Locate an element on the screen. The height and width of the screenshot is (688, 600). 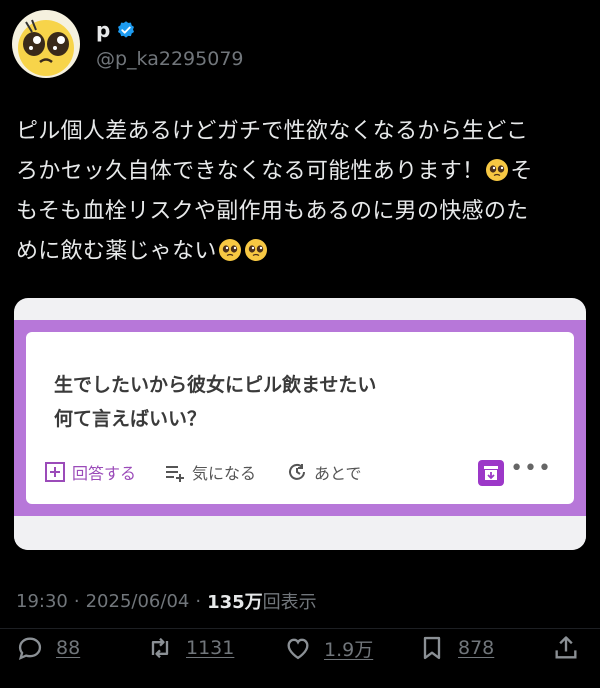
tweet-meta: 19:30 · 2025/06/04 · 135万回表示 is located at coordinates (166, 601).